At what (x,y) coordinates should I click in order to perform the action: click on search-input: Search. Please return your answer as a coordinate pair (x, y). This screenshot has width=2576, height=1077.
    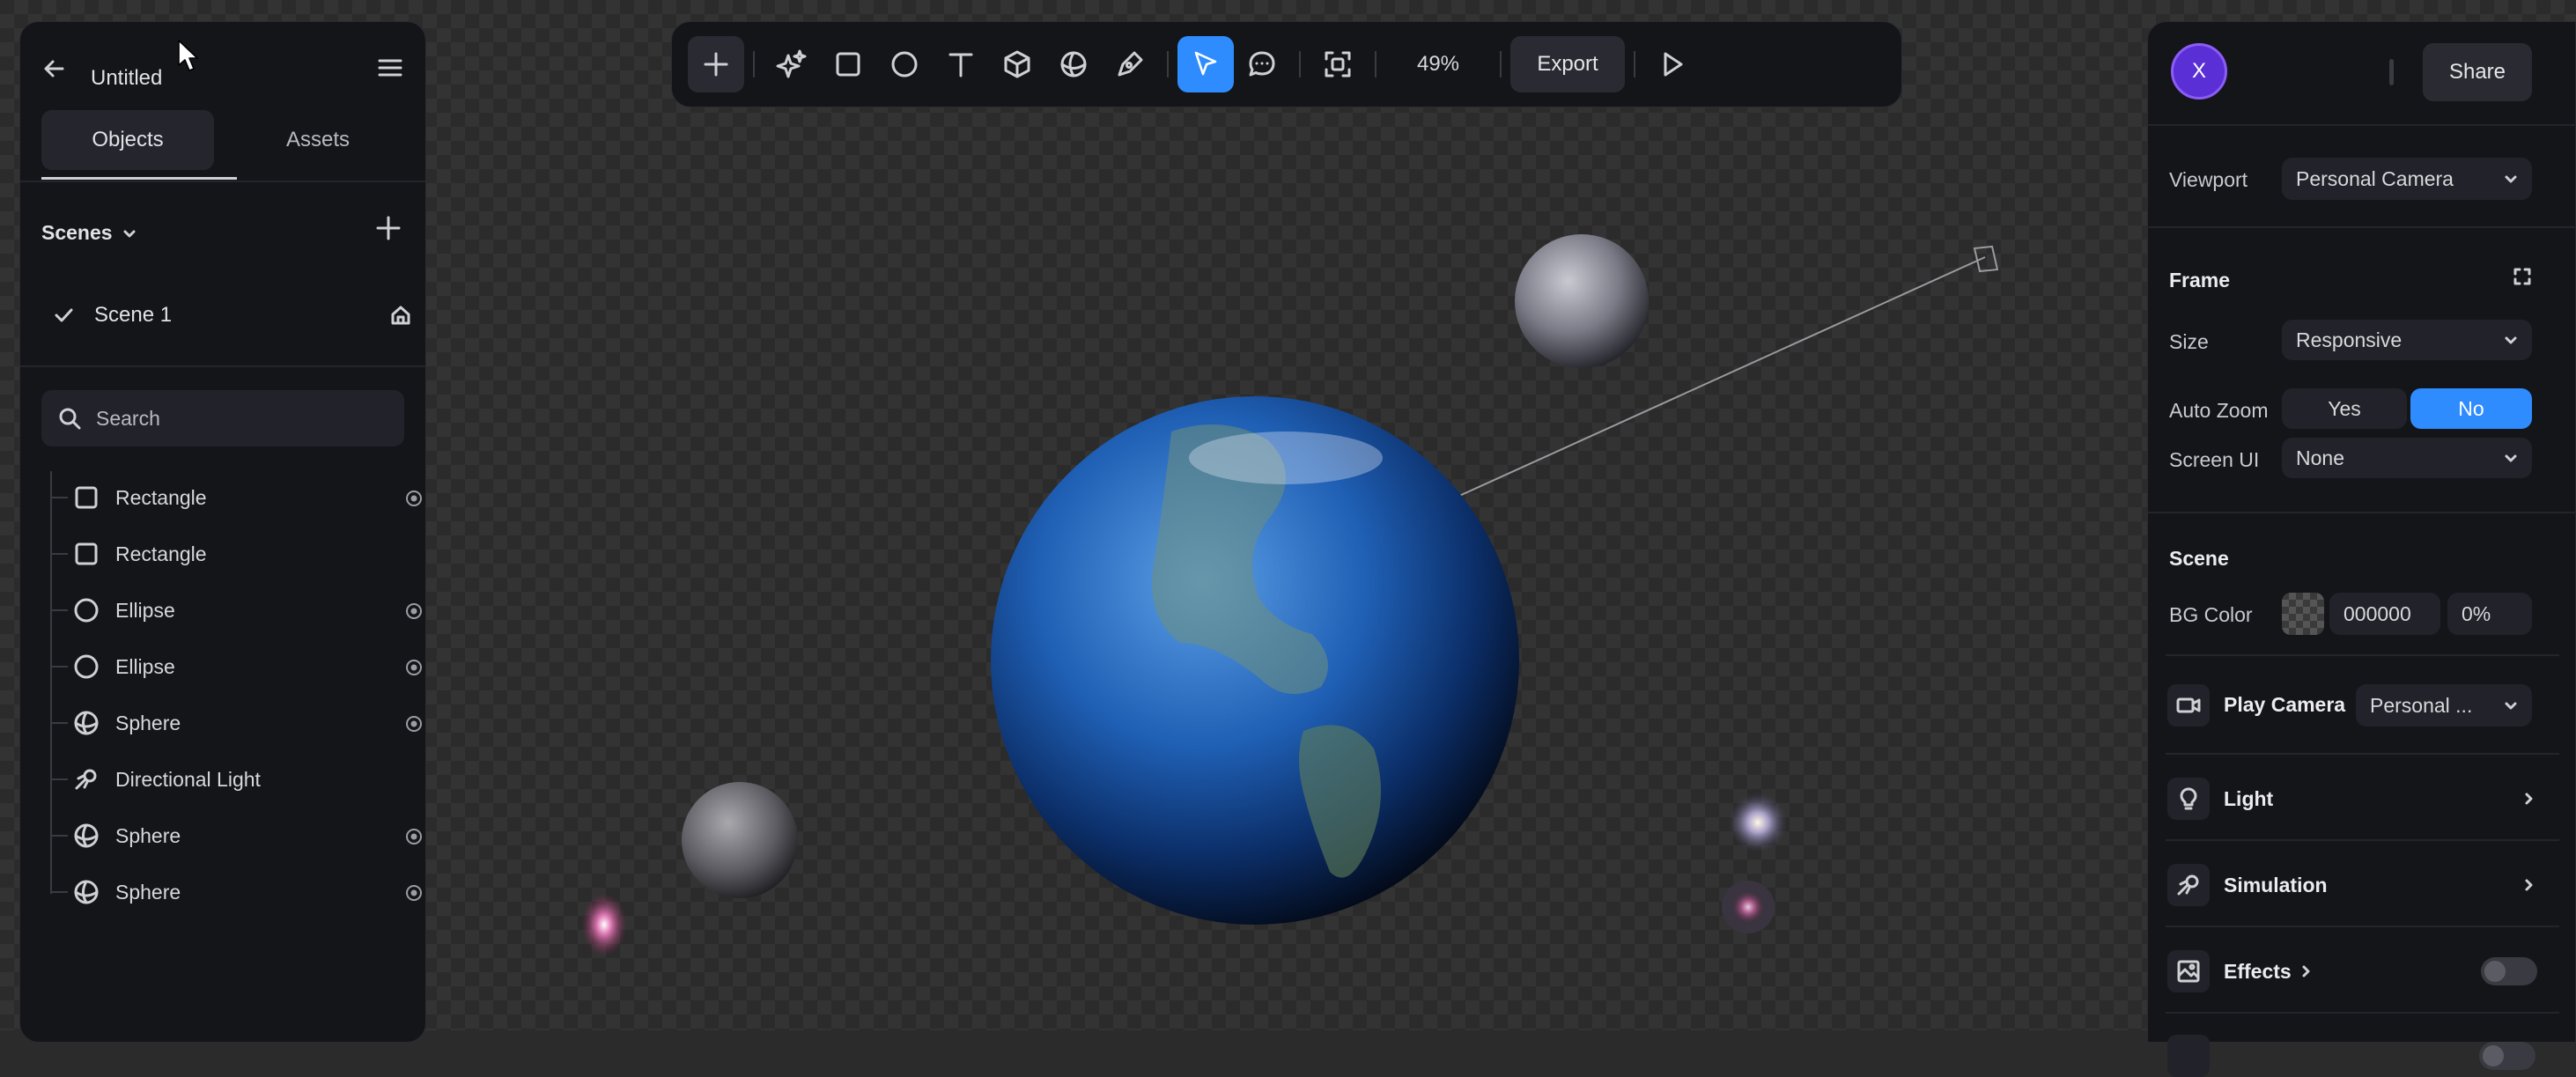
    Looking at the image, I should click on (222, 418).